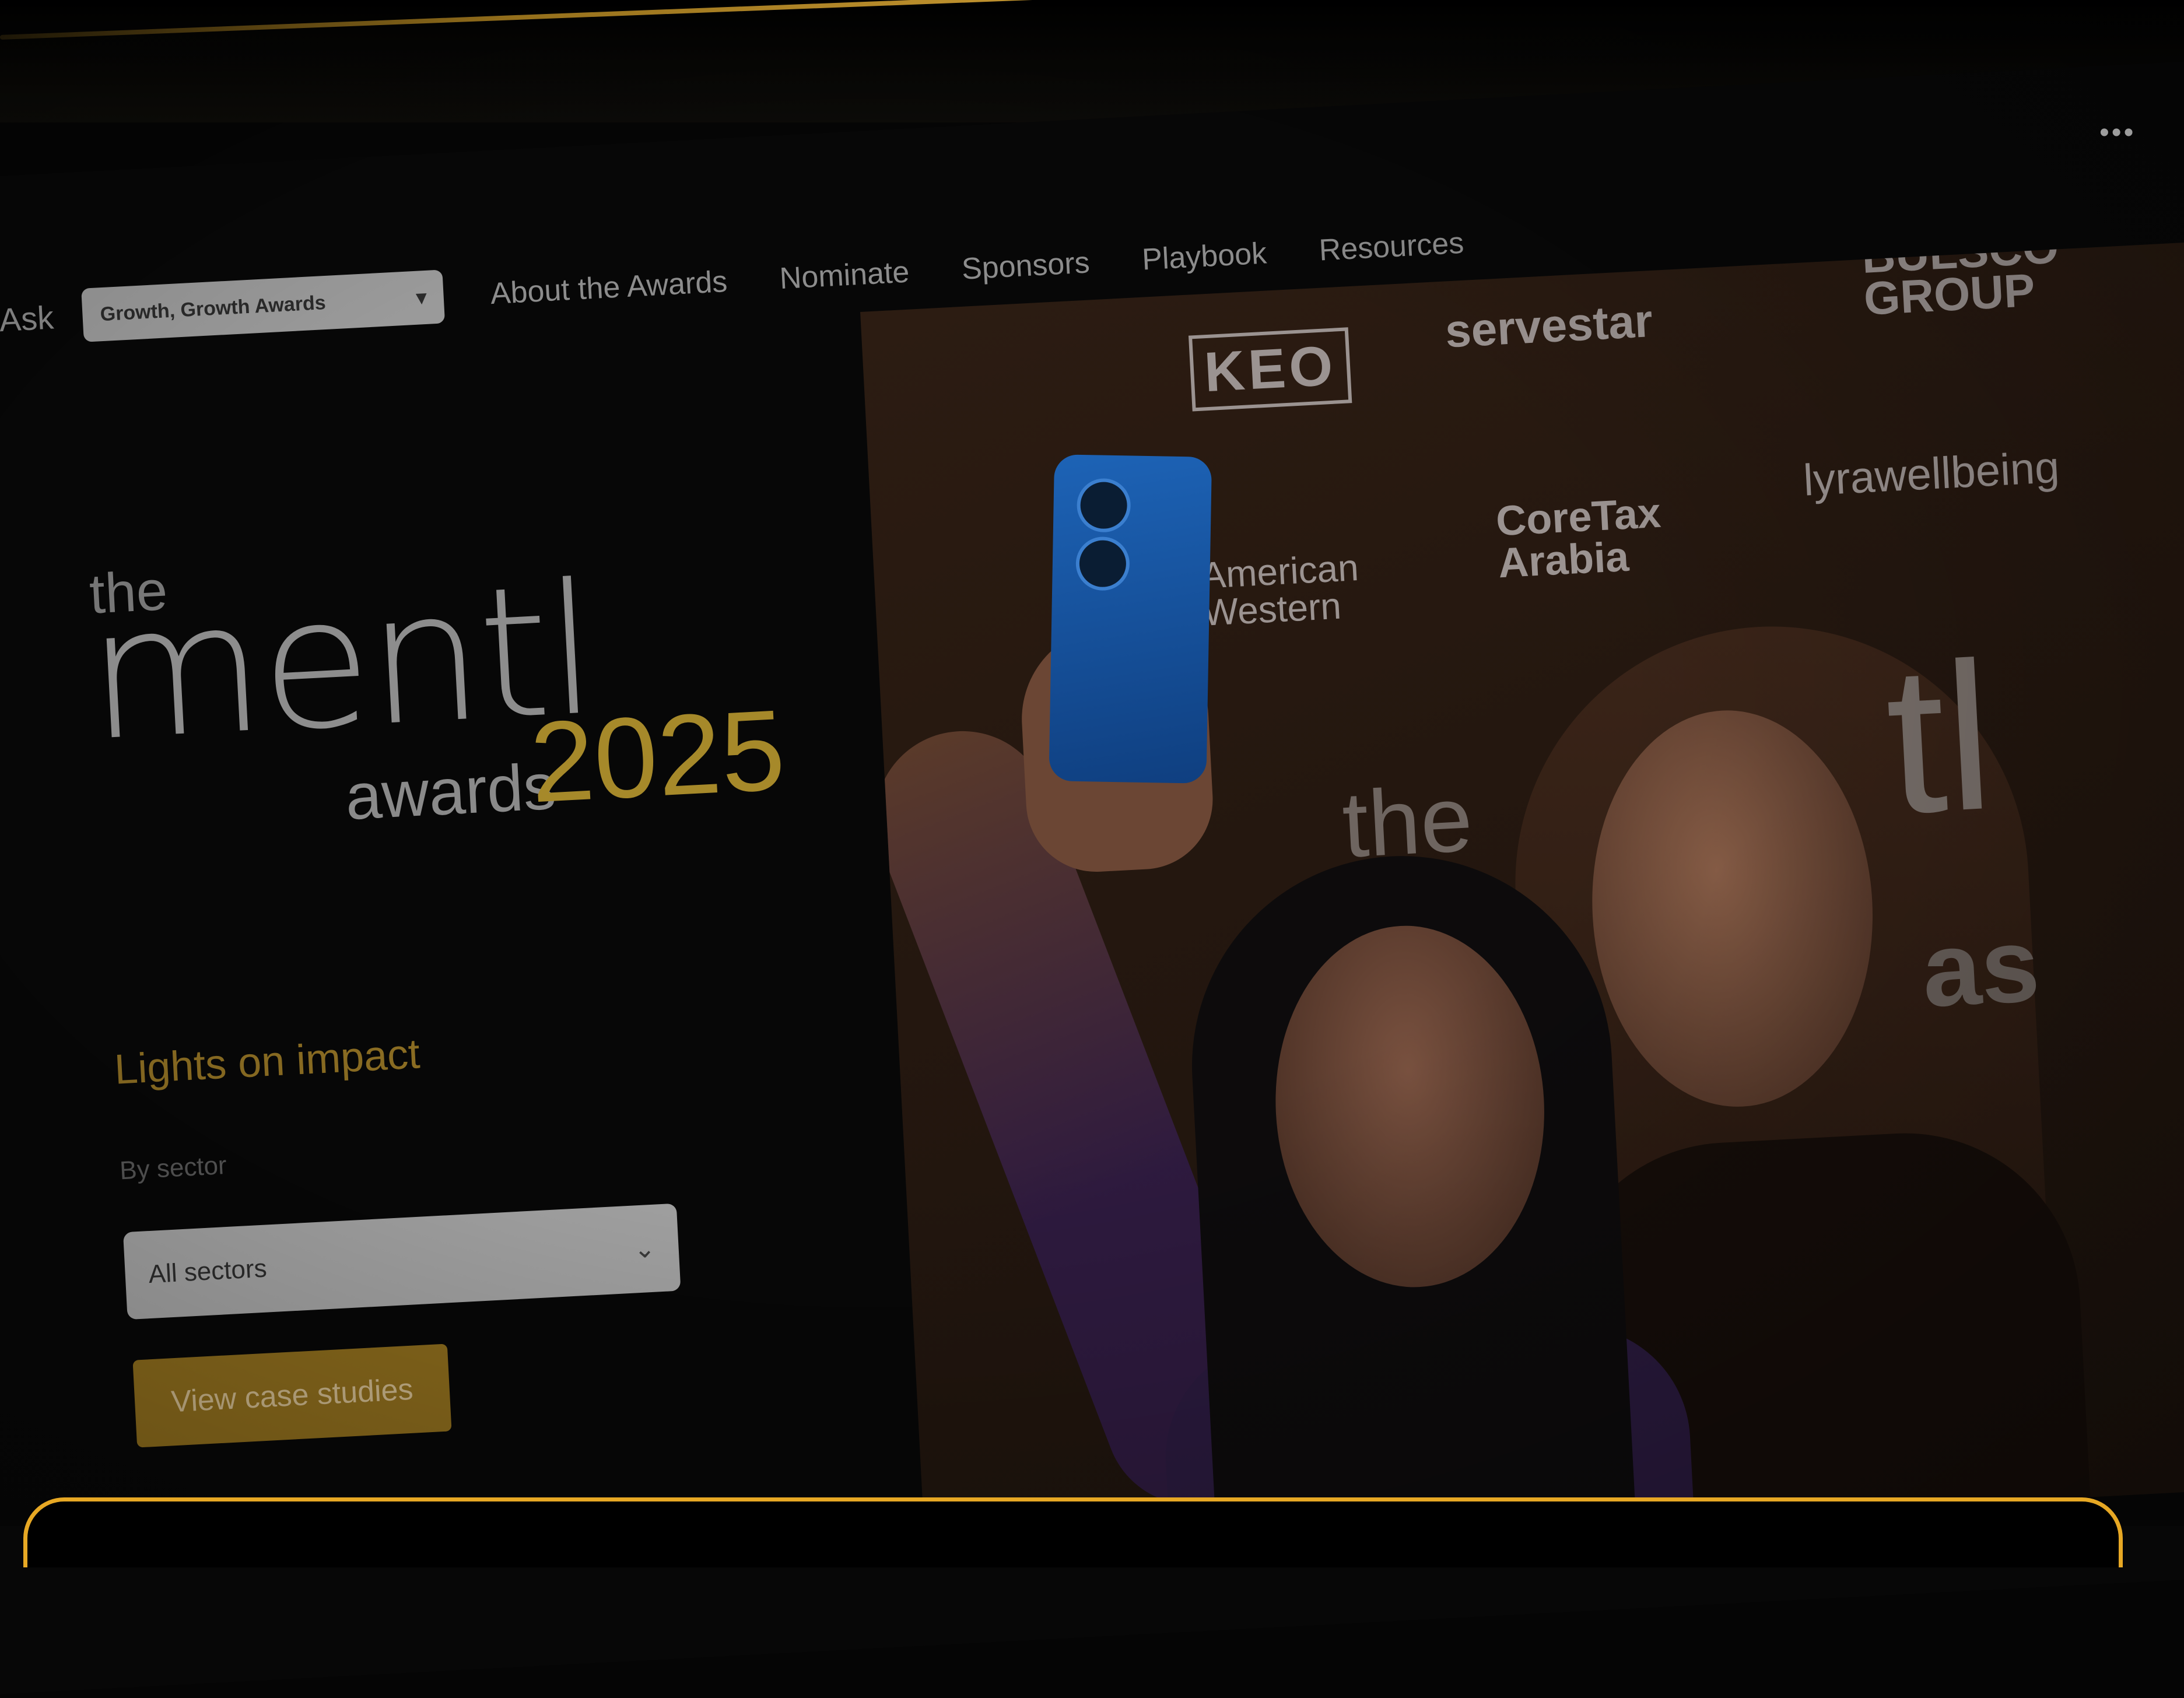 The height and width of the screenshot is (1698, 2184). Describe the element at coordinates (1130, 619) in the screenshot. I see `smartphone` at that location.